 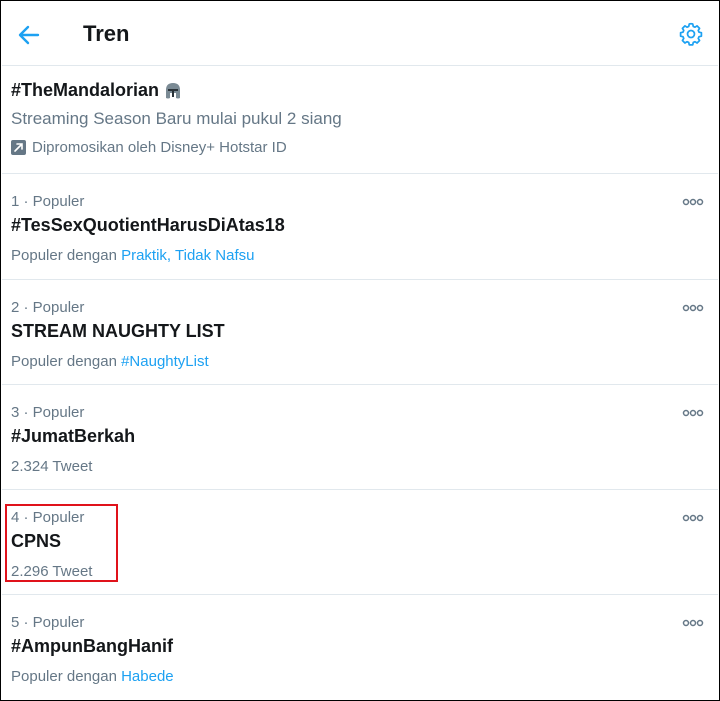 What do you see at coordinates (85, 90) in the screenshot?
I see `promoted-hashtag: #TheMandalorian` at bounding box center [85, 90].